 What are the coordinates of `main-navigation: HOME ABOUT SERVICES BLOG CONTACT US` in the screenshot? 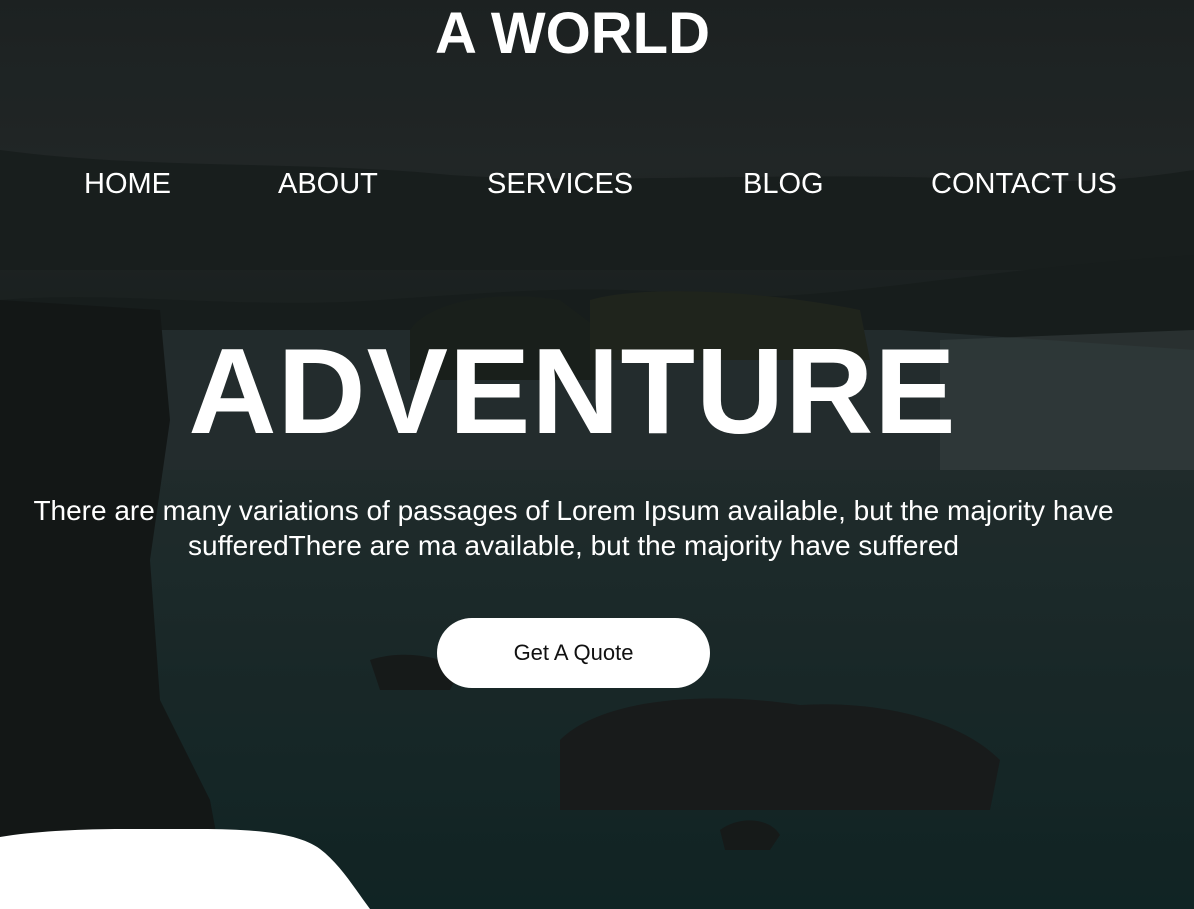 It's located at (597, 184).